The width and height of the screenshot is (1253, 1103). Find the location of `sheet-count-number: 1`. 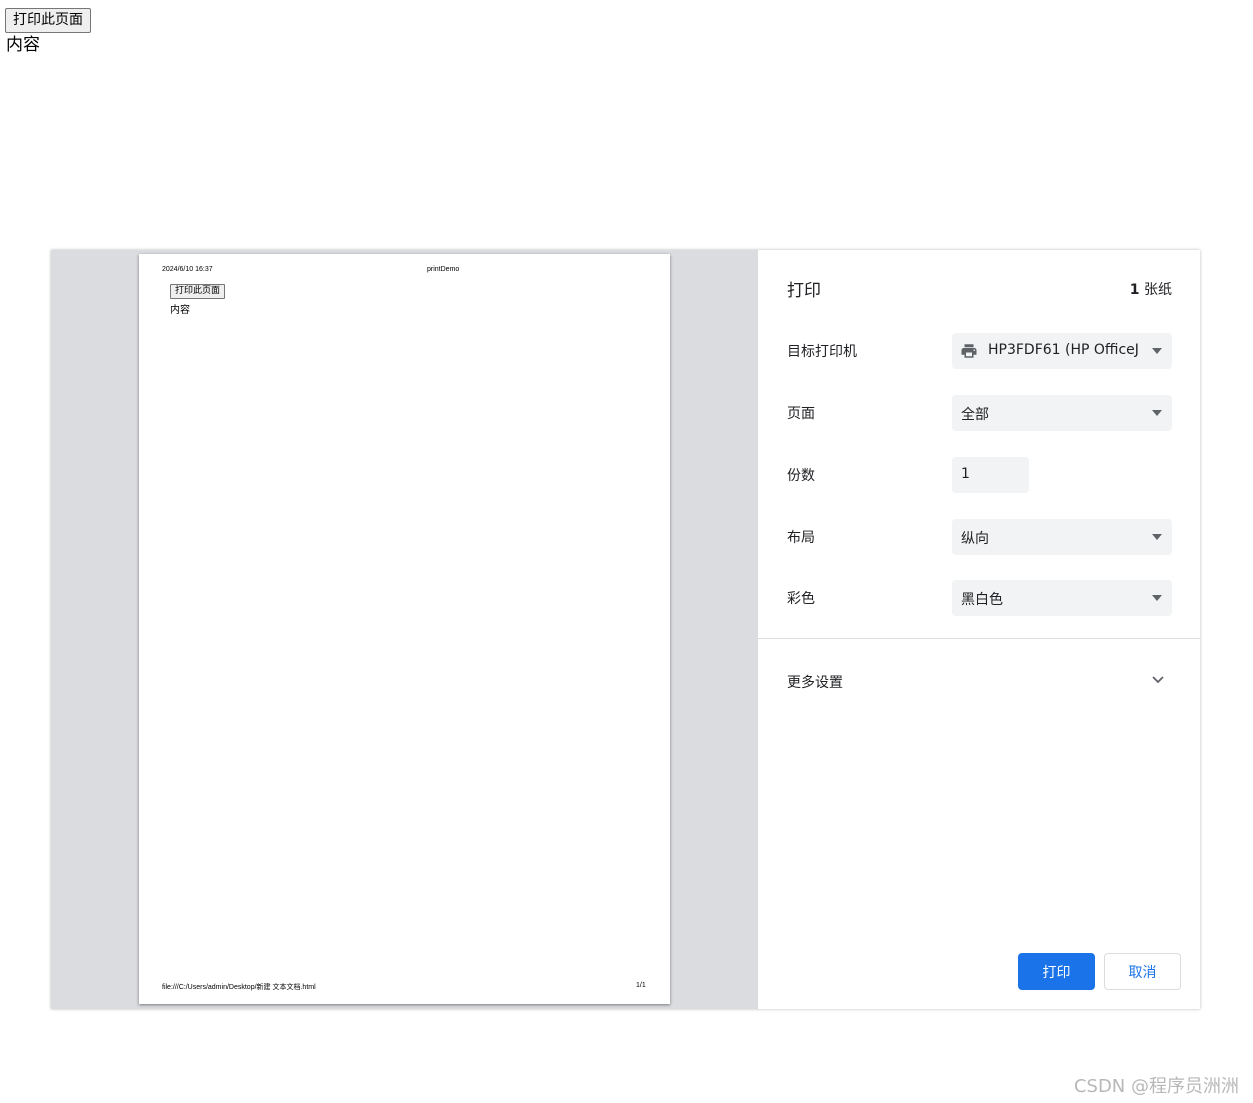

sheet-count-number: 1 is located at coordinates (1134, 290).